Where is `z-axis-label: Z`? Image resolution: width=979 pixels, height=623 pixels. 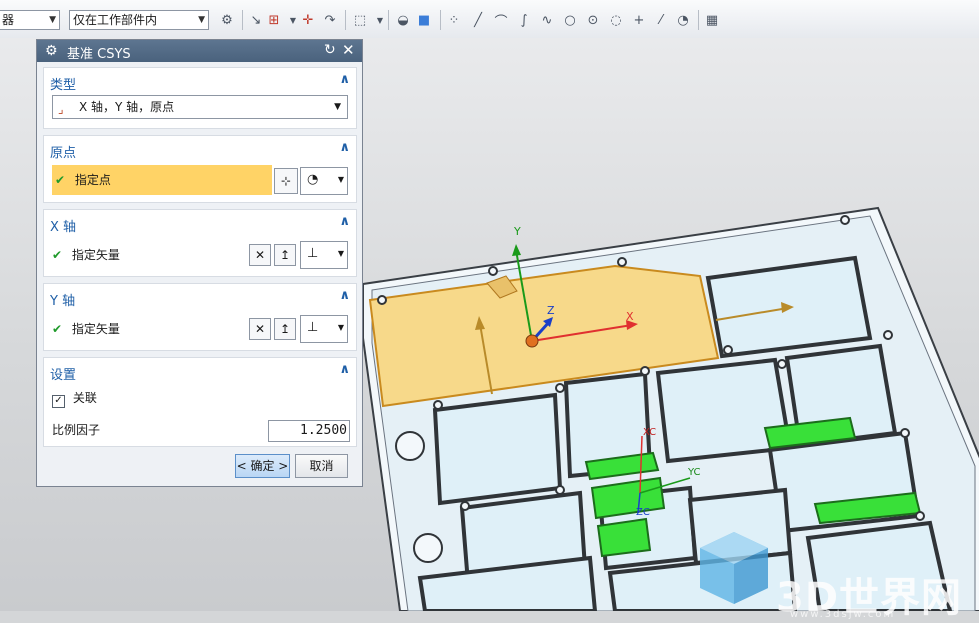
z-axis-label: Z is located at coordinates (551, 310).